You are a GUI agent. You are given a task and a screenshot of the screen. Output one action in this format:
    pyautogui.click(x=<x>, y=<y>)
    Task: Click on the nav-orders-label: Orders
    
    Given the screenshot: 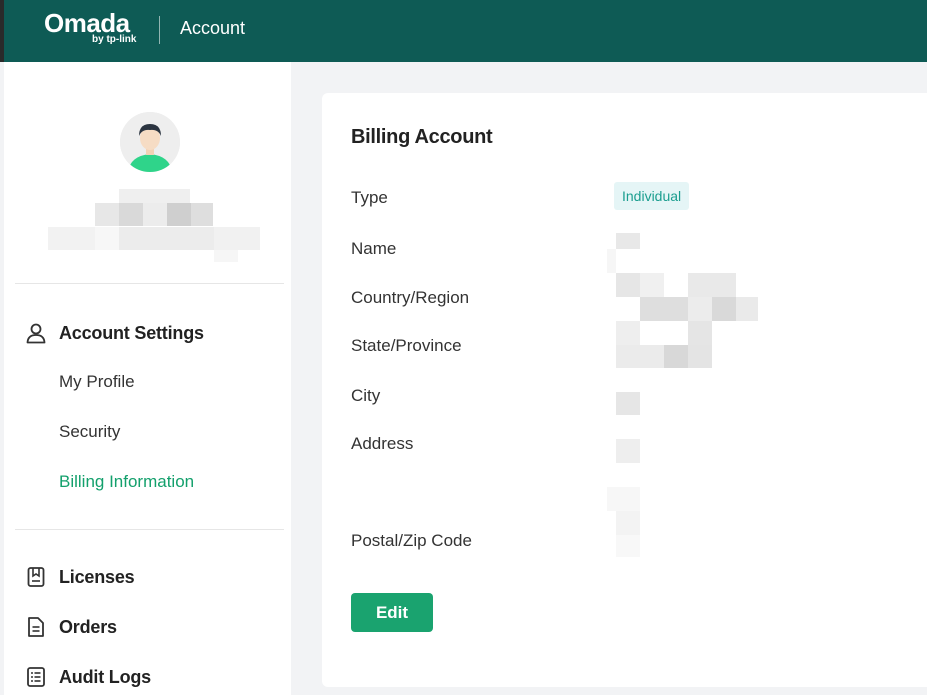 What is the action you would take?
    pyautogui.click(x=88, y=626)
    